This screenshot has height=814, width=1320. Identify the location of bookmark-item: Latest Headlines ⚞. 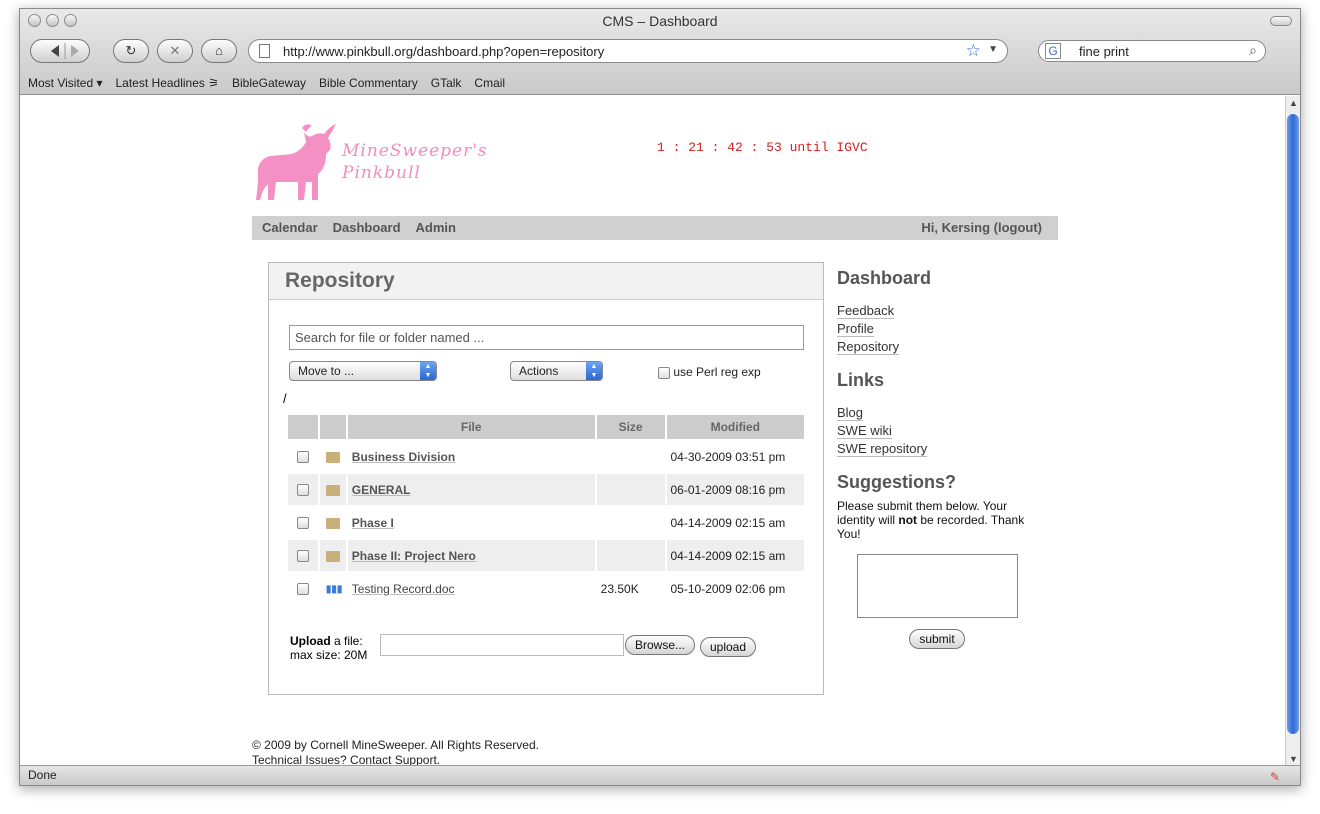
(167, 83).